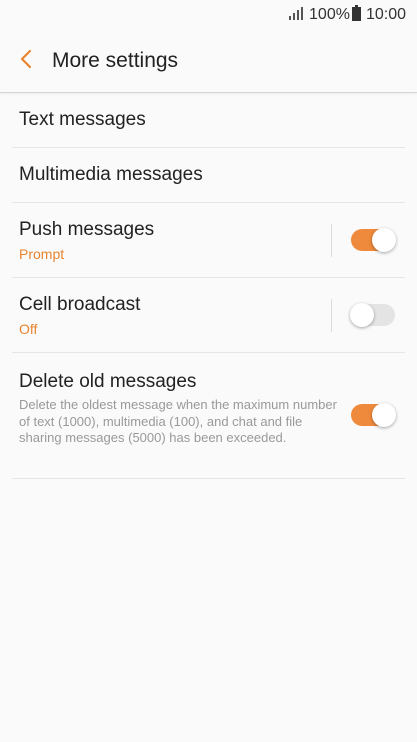 This screenshot has width=417, height=742. I want to click on delete-old-messages-toggle, so click(373, 415).